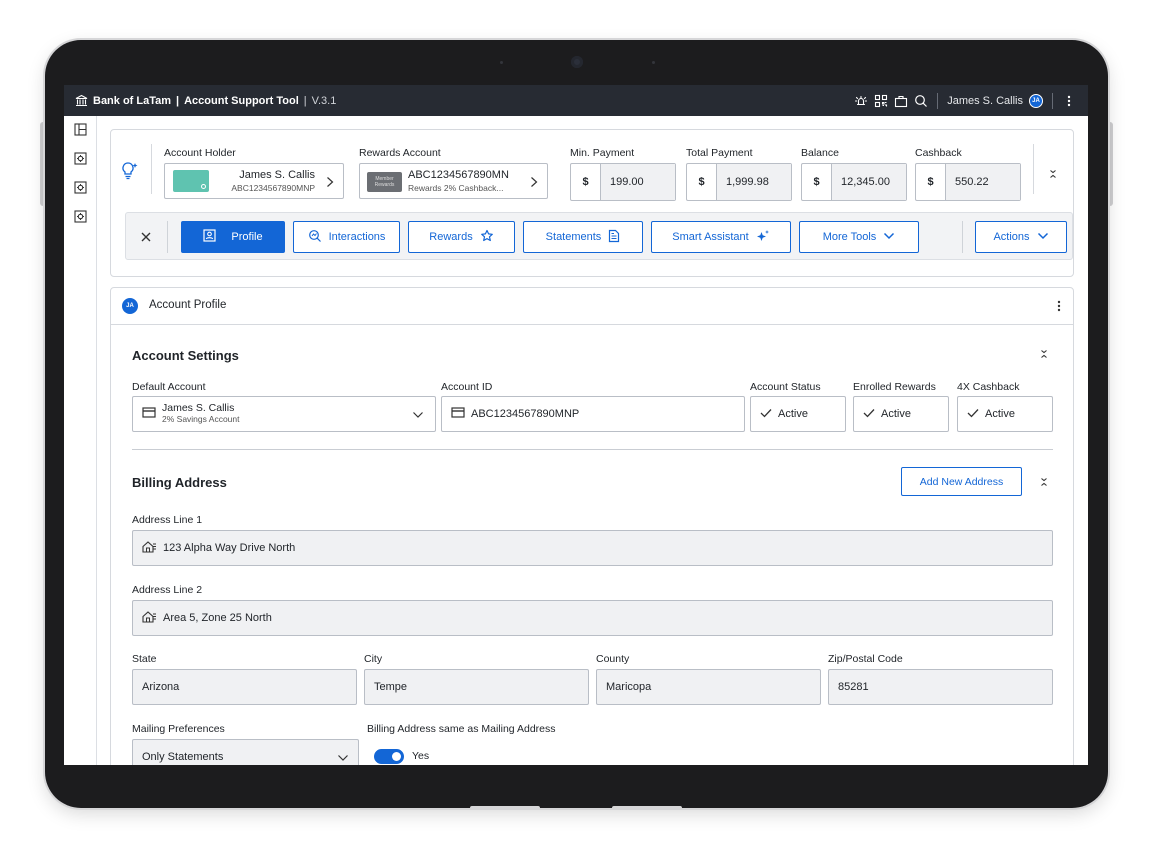 The width and height of the screenshot is (1152, 853). What do you see at coordinates (853, 687) in the screenshot?
I see `zip-value: 85281` at bounding box center [853, 687].